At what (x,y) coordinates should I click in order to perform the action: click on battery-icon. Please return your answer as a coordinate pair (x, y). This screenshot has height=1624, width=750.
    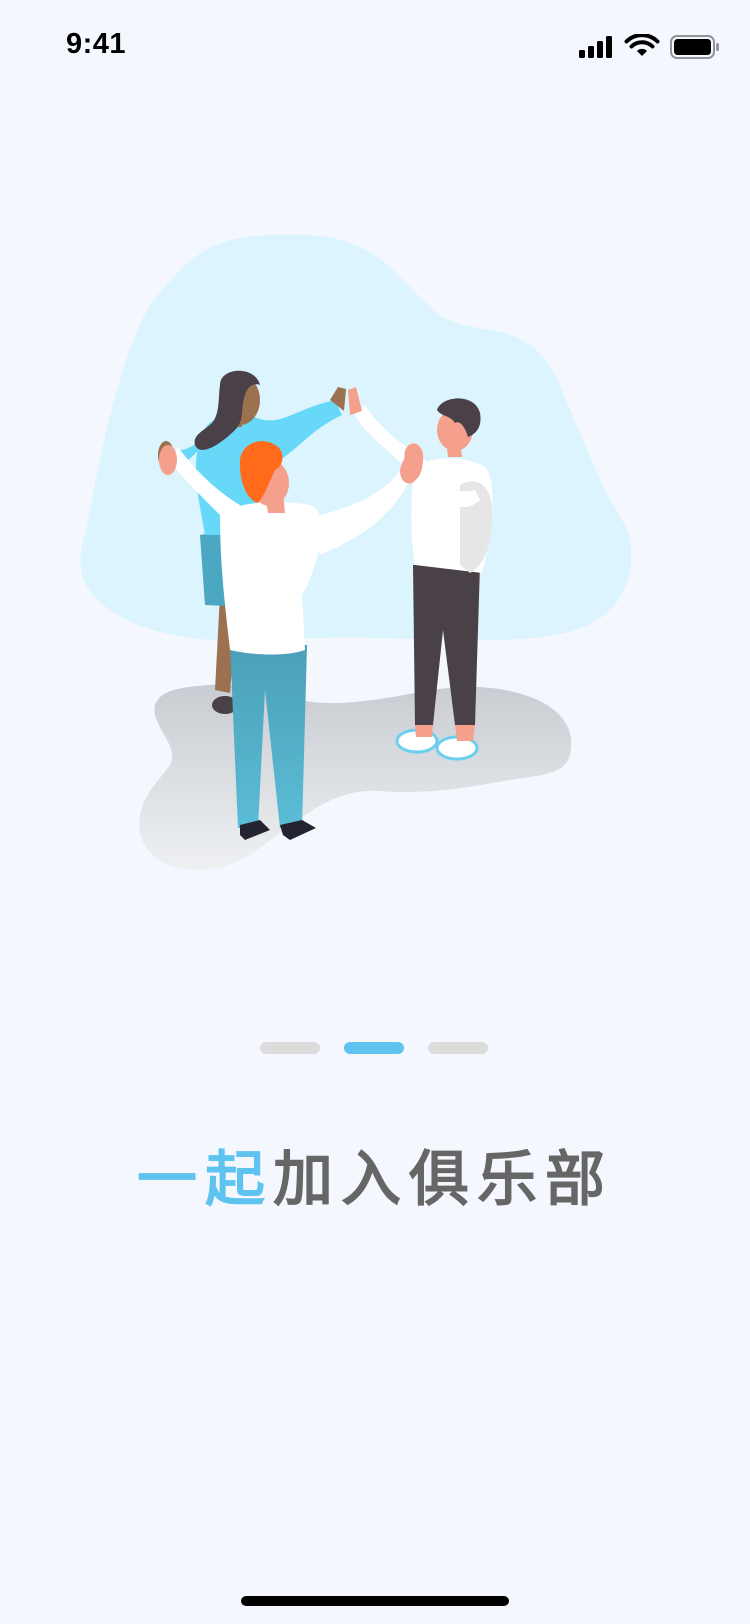
    Looking at the image, I should click on (694, 47).